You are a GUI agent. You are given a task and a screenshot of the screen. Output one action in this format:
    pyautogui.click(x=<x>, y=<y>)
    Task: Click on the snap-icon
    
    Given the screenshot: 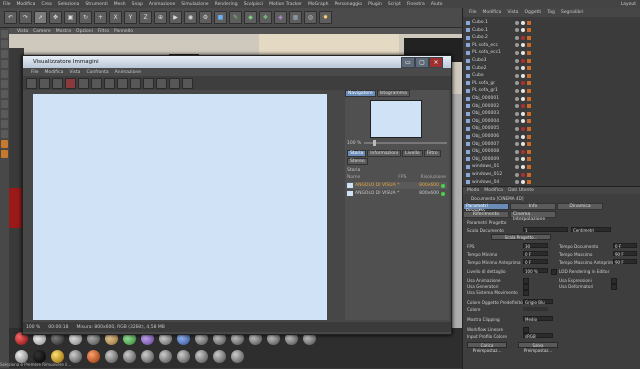 What is the action you would take?
    pyautogui.click(x=4, y=104)
    